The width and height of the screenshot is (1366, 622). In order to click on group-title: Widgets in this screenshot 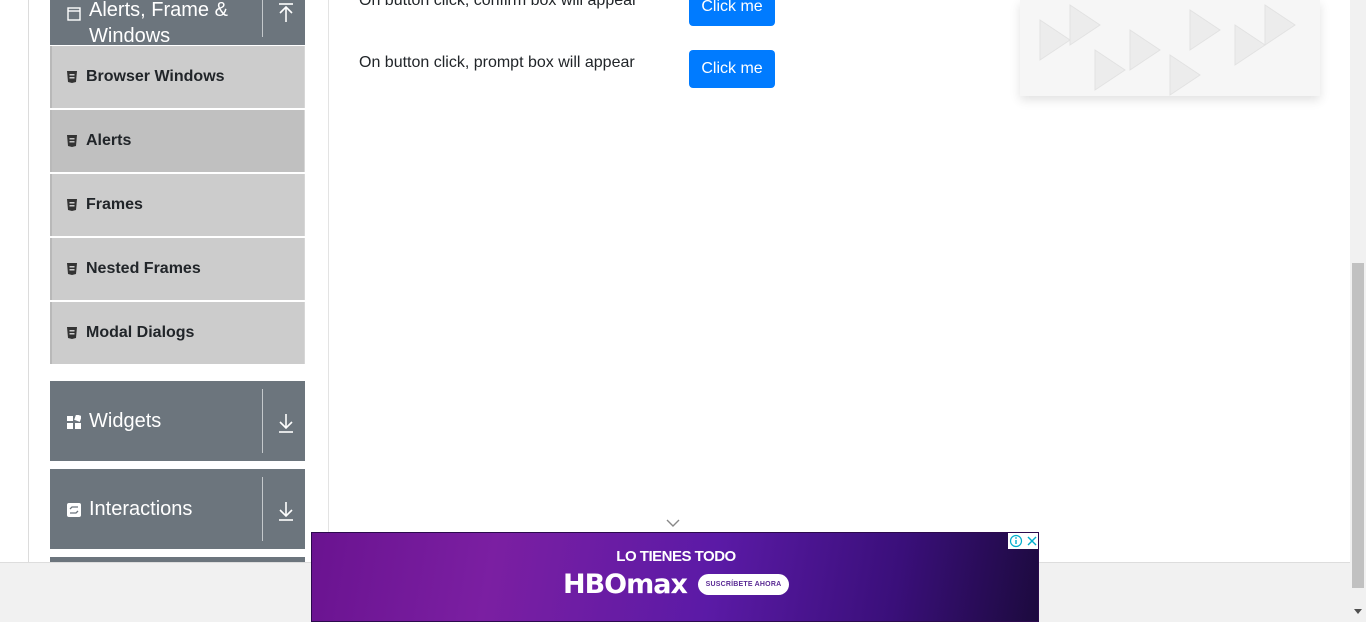, I will do `click(125, 421)`.